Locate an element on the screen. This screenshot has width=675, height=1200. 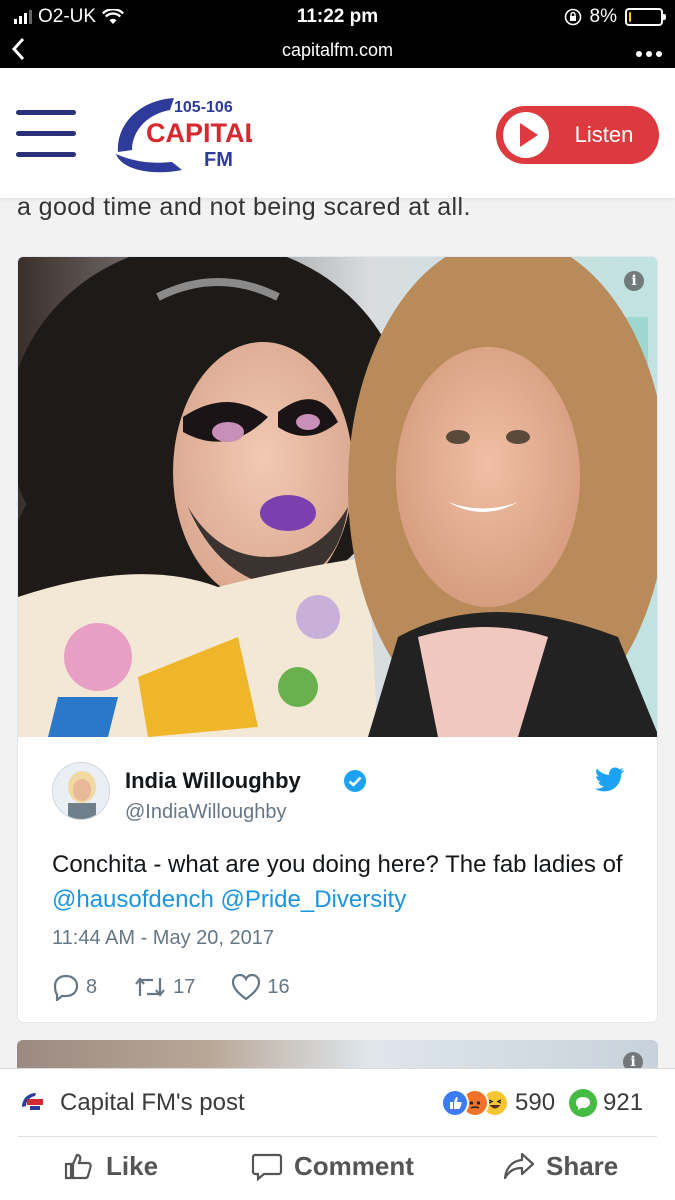
battery-status: 8% is located at coordinates (615, 17).